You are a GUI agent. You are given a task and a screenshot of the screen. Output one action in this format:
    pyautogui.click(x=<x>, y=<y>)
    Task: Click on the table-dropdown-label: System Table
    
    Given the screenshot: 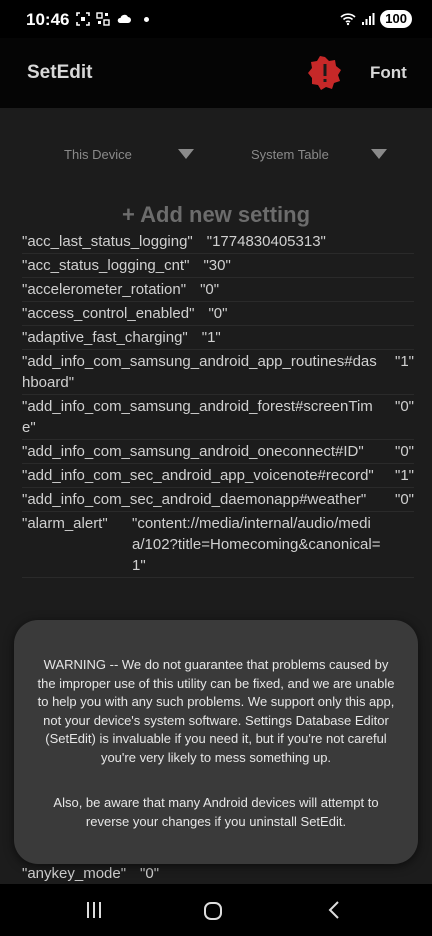 What is the action you would take?
    pyautogui.click(x=290, y=154)
    